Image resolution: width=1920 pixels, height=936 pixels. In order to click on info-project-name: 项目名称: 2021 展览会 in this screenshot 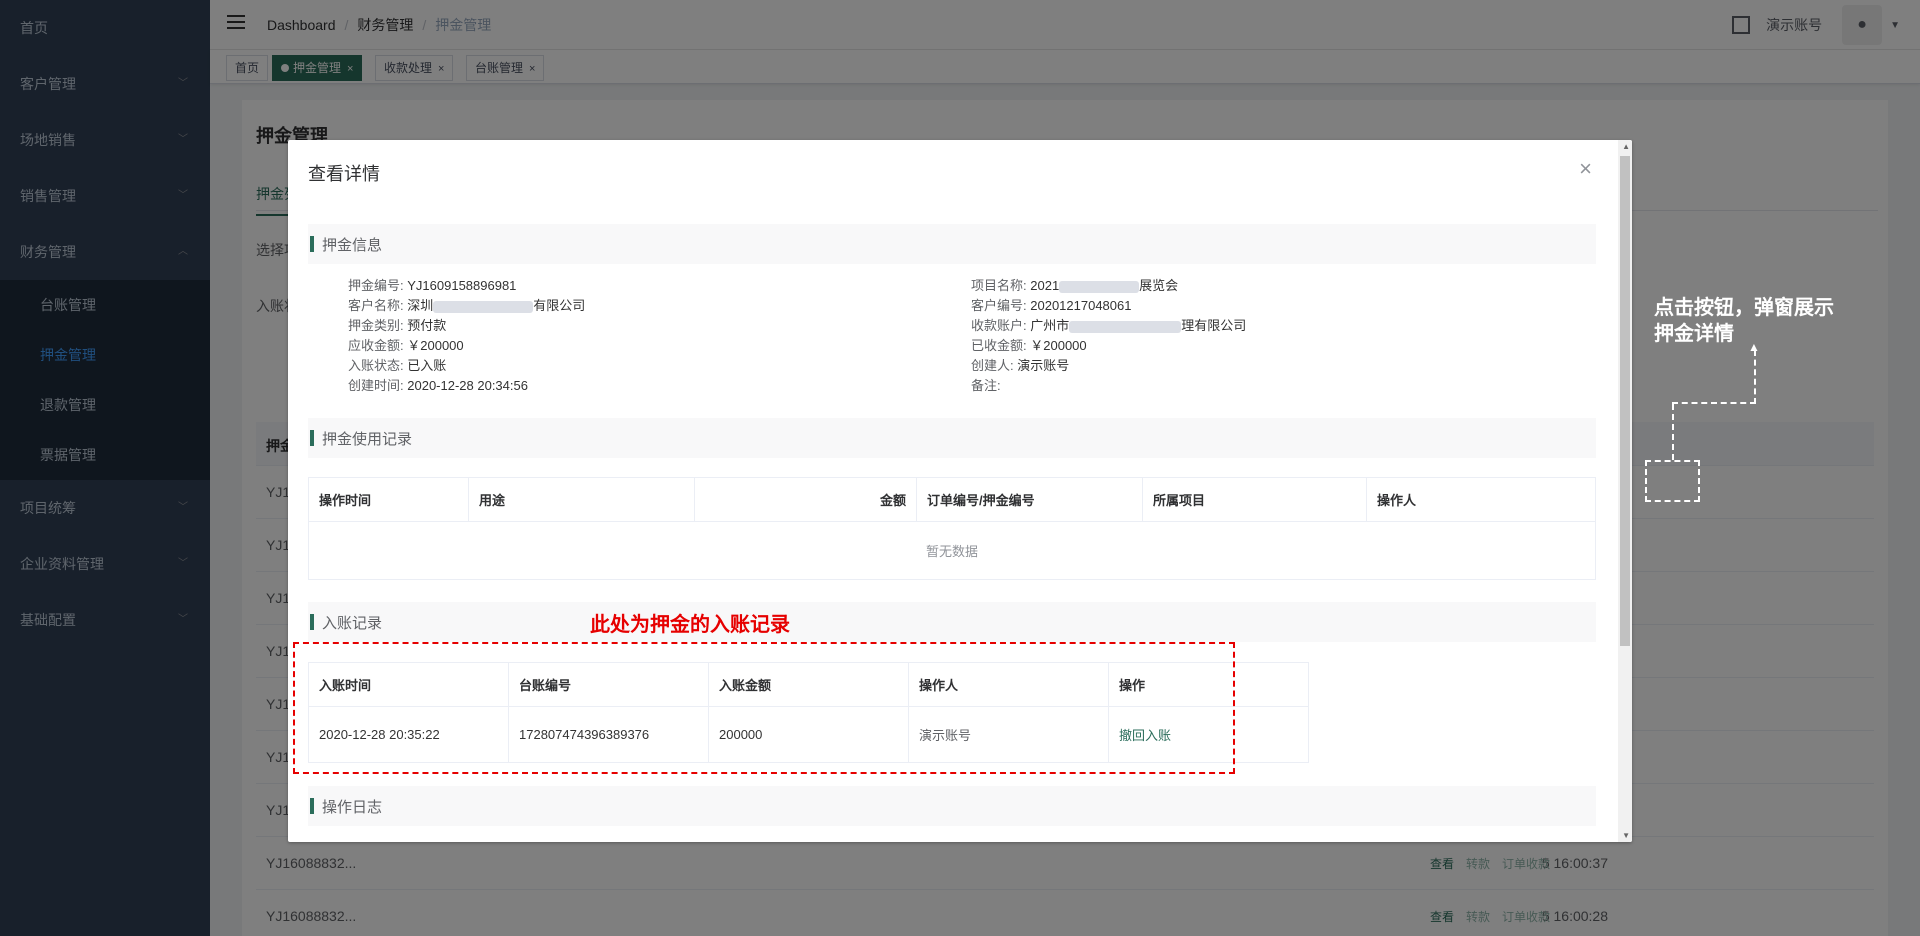, I will do `click(1075, 285)`.